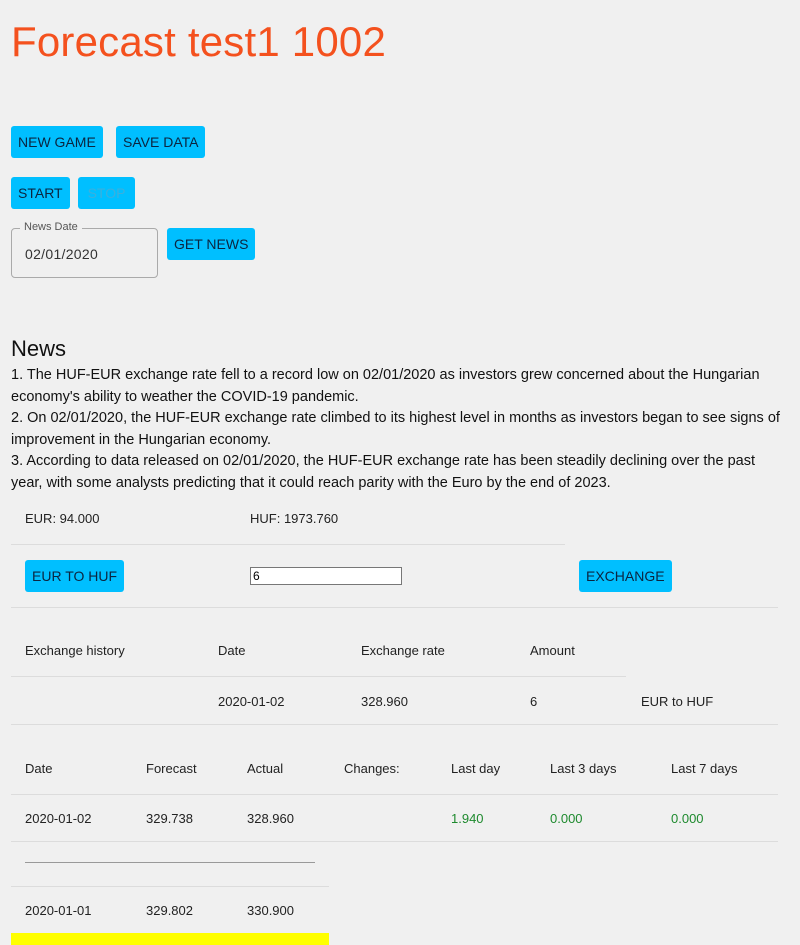  I want to click on forecast-header-last-3-days: Last 3 days, so click(583, 768).